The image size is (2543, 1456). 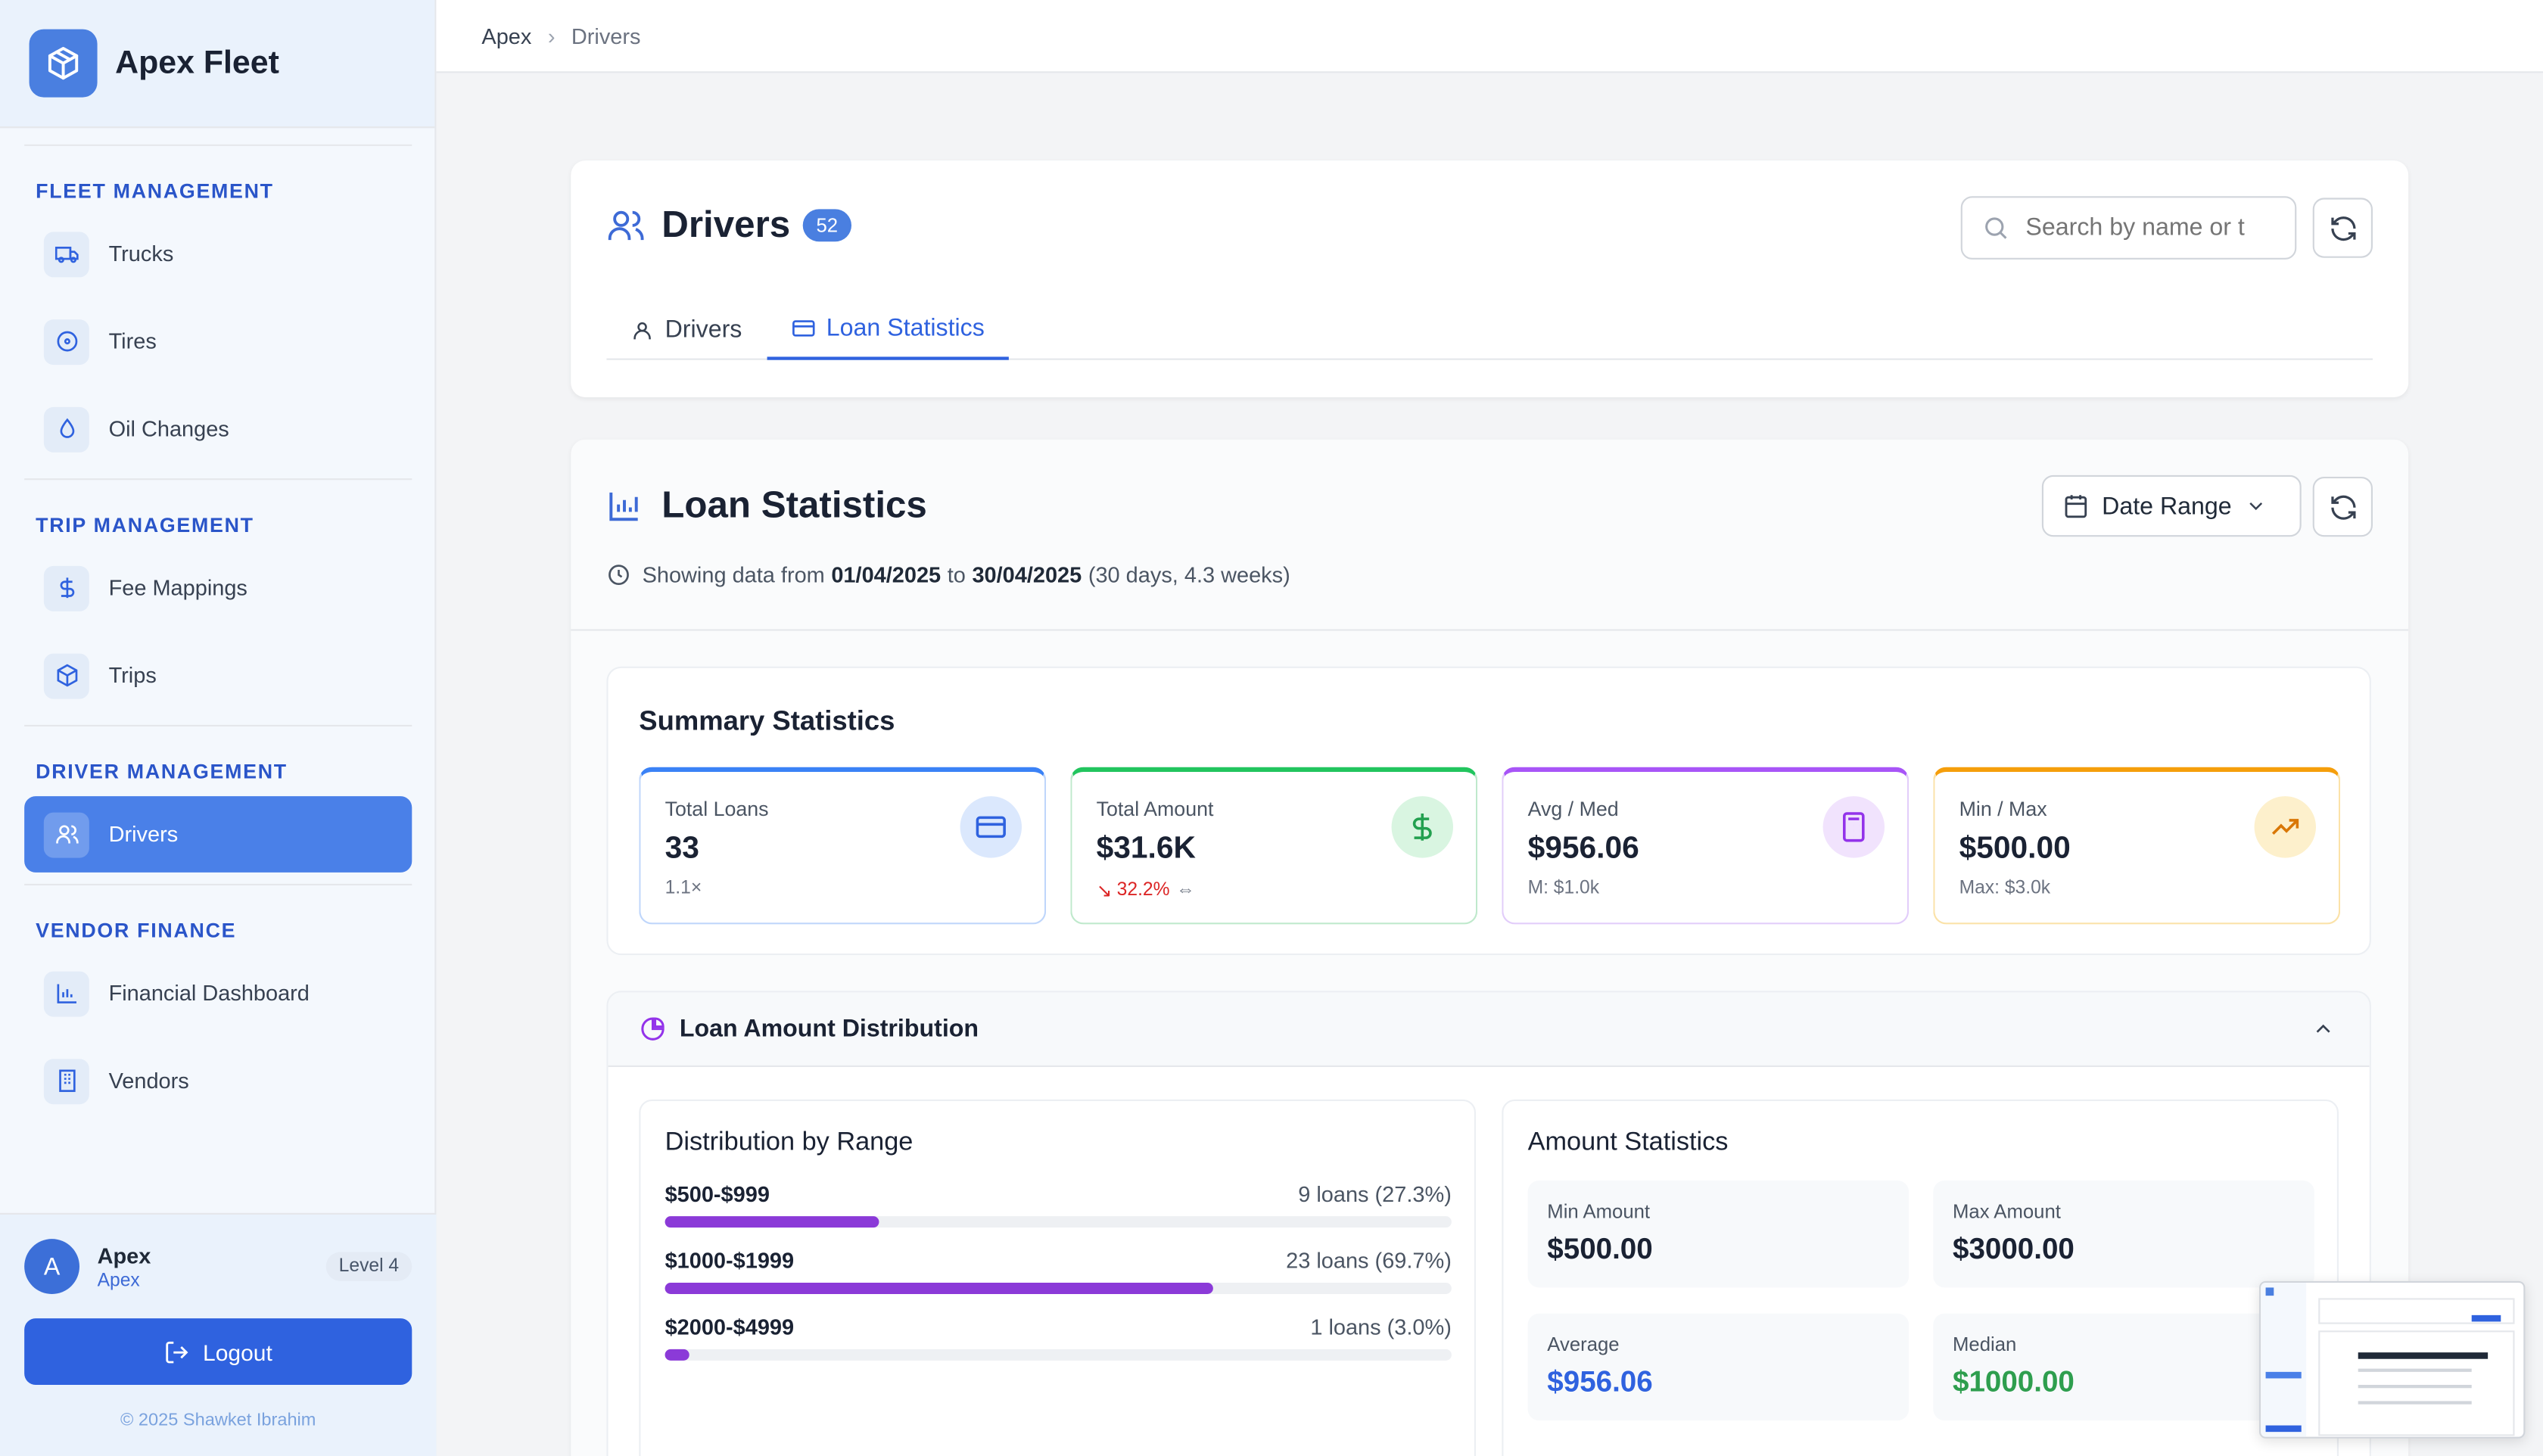 What do you see at coordinates (218, 675) in the screenshot?
I see `sidebar-item-trips: Trips` at bounding box center [218, 675].